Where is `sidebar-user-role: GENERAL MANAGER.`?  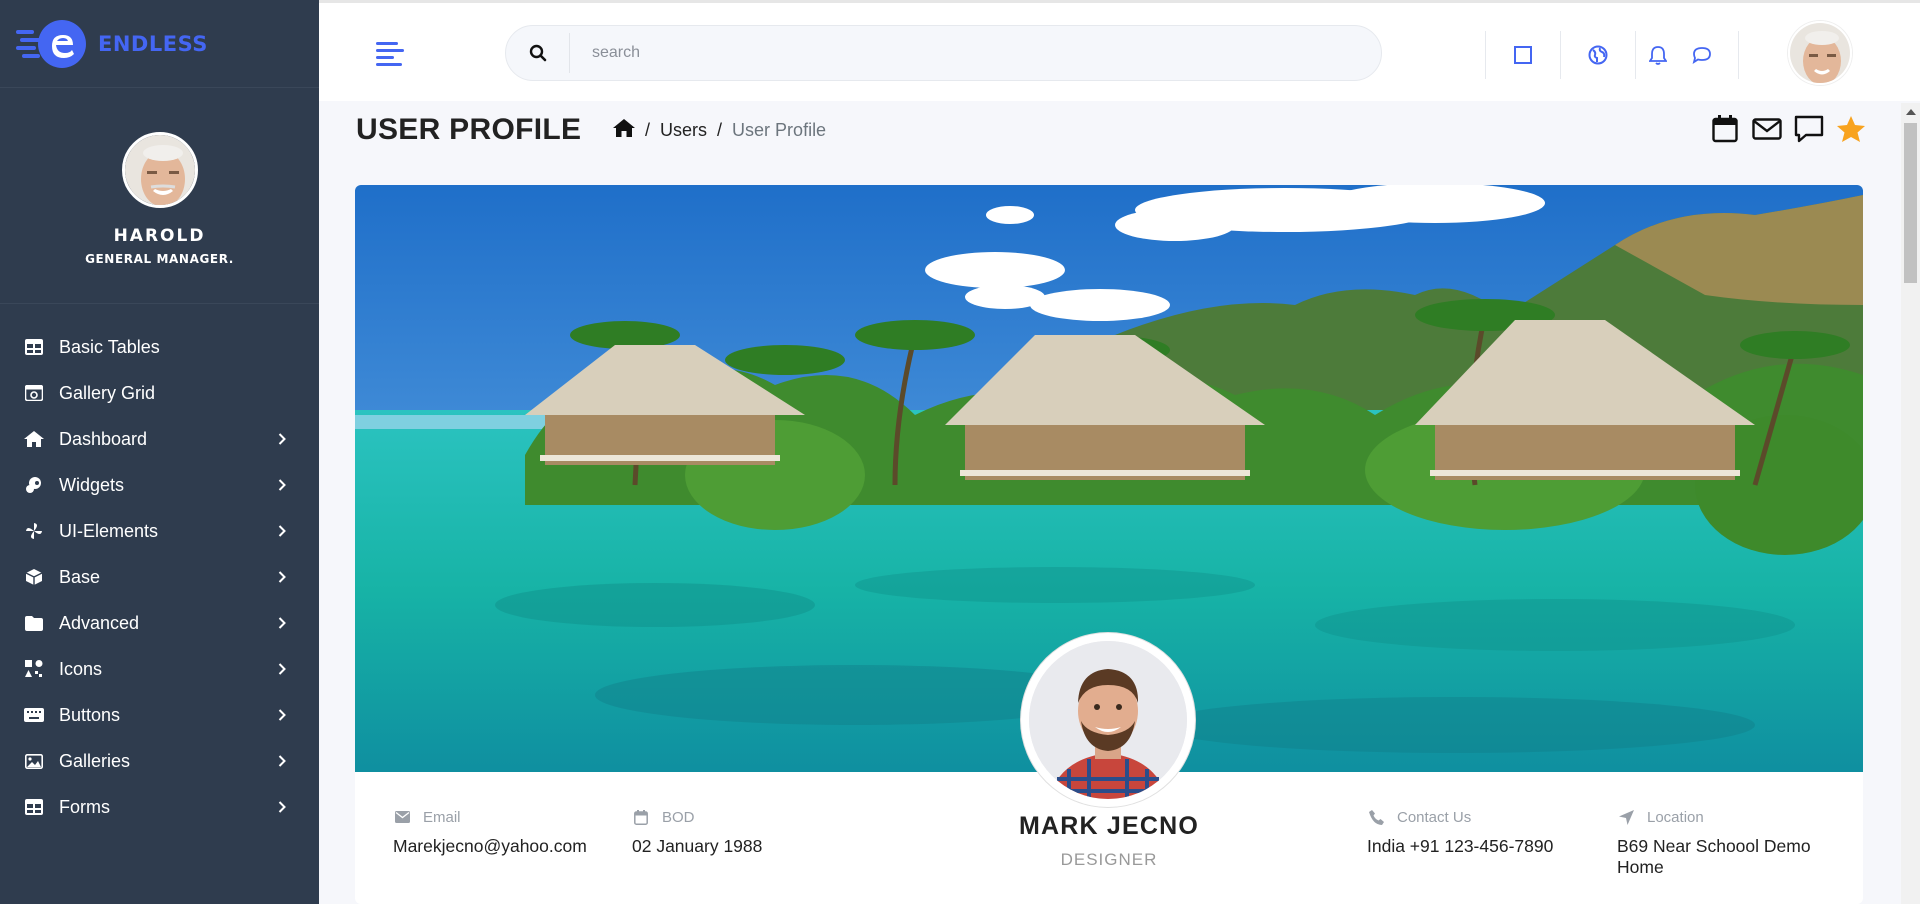
sidebar-user-role: GENERAL MANAGER. is located at coordinates (159, 259).